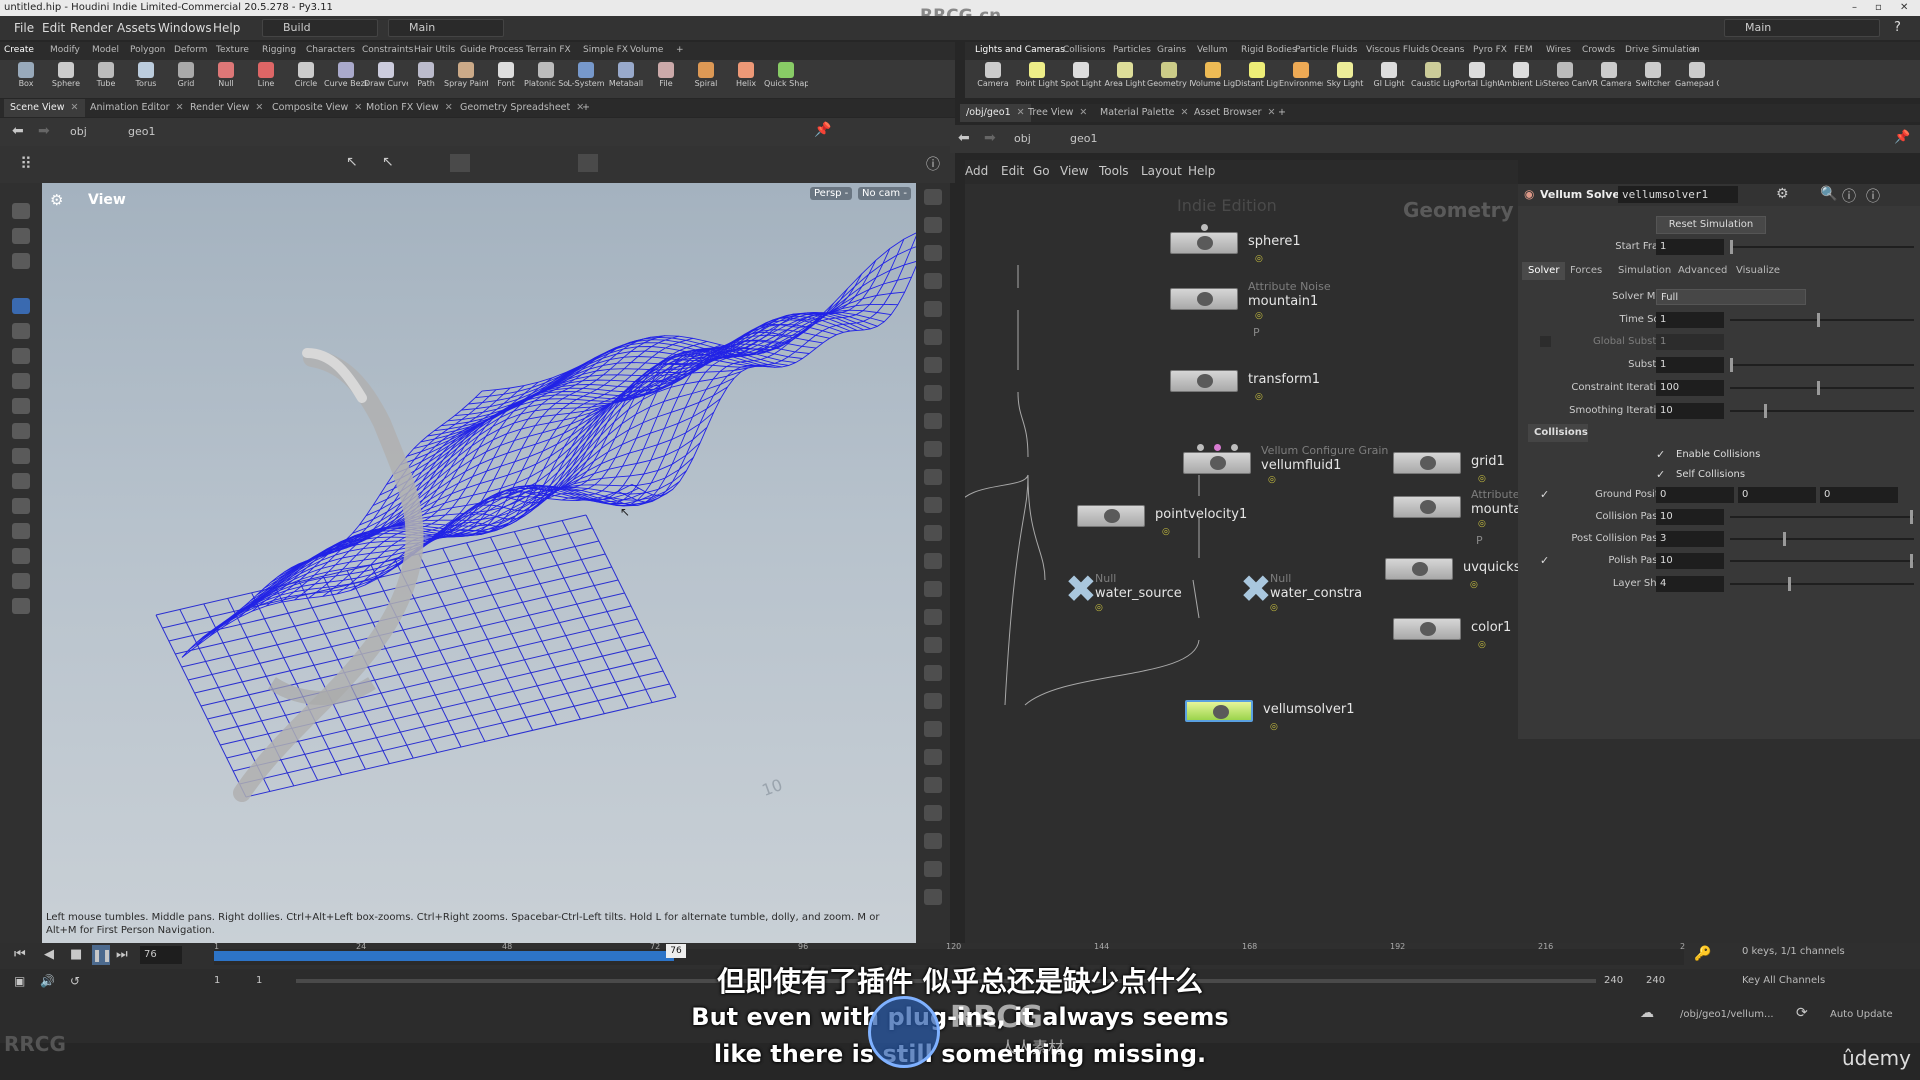 This screenshot has width=1920, height=1080. I want to click on gear-icon: ⚙, so click(1782, 194).